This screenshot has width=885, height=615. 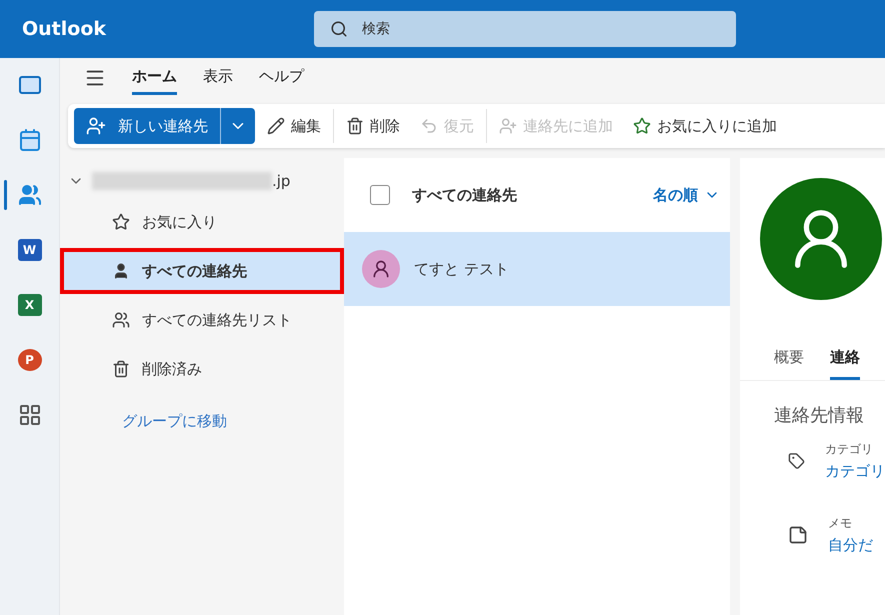 What do you see at coordinates (202, 222) in the screenshot?
I see `nav-item: お気に入り` at bounding box center [202, 222].